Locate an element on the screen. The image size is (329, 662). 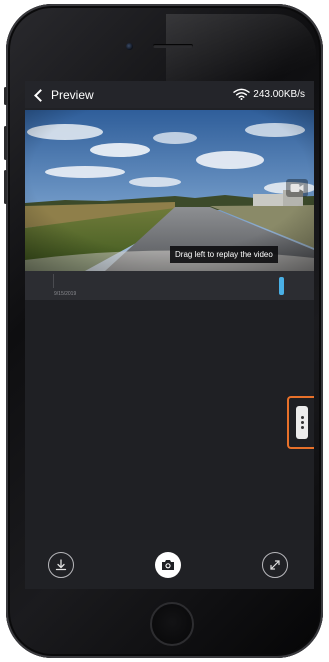
download-button is located at coordinates (61, 565).